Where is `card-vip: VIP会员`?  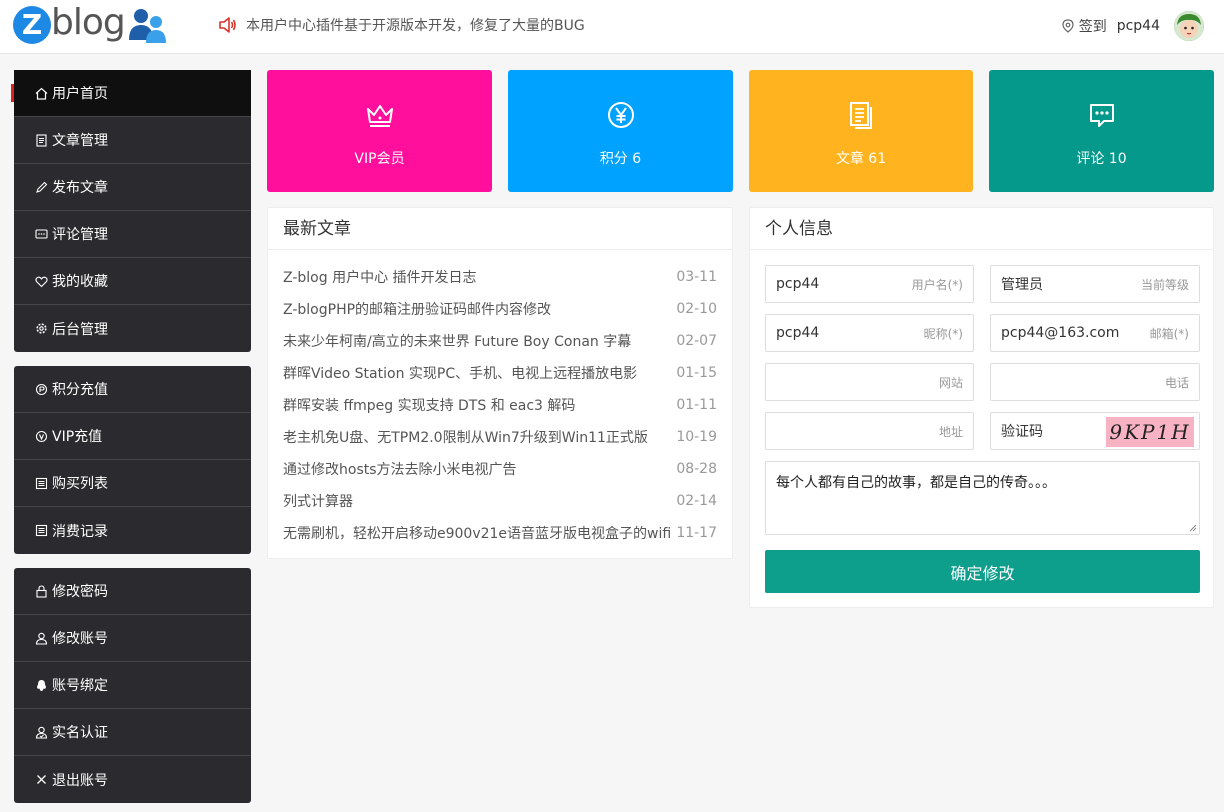
card-vip: VIP会员 is located at coordinates (379, 131).